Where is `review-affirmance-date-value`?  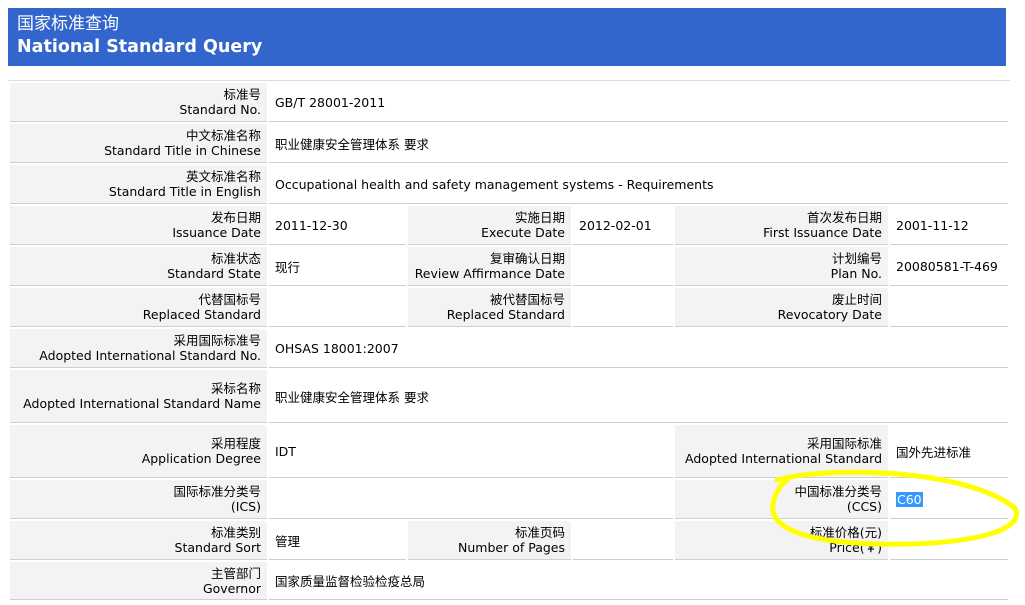
review-affirmance-date-value is located at coordinates (623, 266).